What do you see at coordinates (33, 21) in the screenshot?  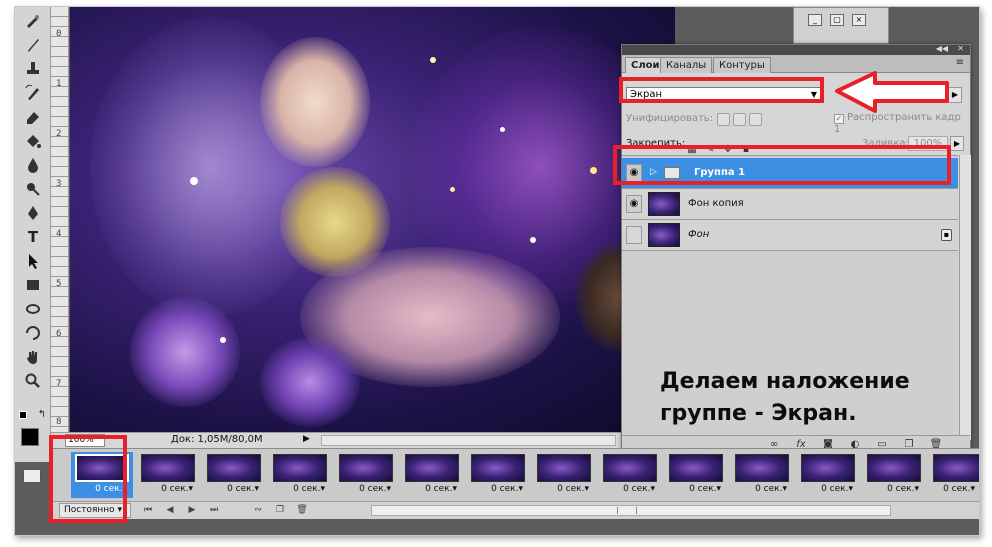 I see `healing-brush-icon` at bounding box center [33, 21].